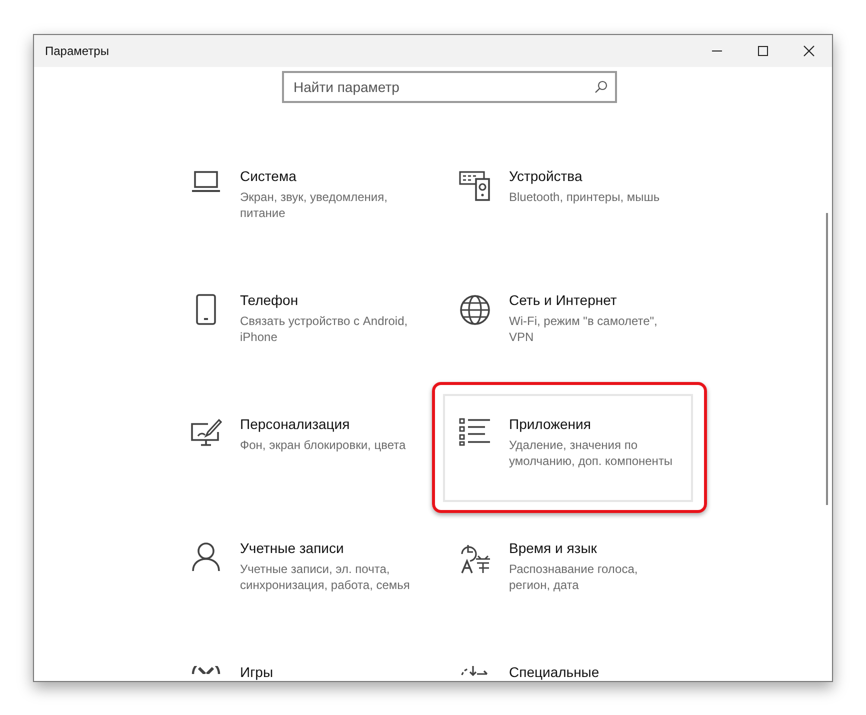 The width and height of the screenshot is (866, 715). I want to click on settings-tile: Сеть и Интернет Wi-Fi, режим "в самолете", VPN, so click(568, 324).